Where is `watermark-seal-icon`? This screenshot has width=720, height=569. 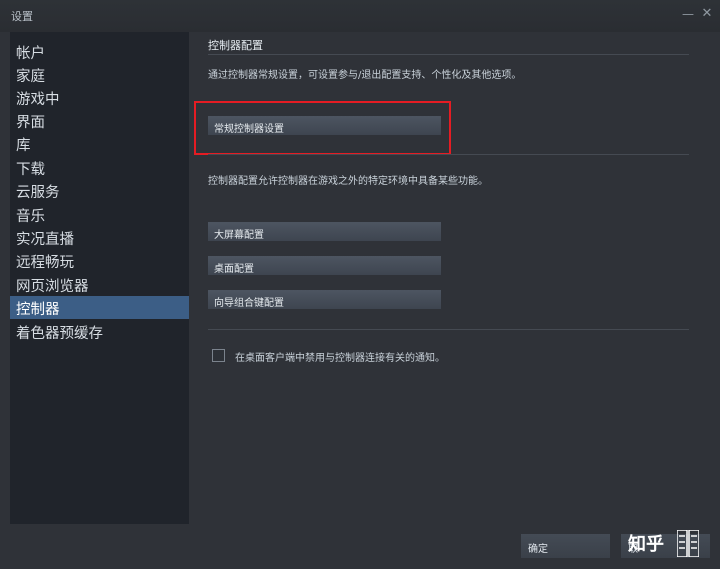 watermark-seal-icon is located at coordinates (688, 543).